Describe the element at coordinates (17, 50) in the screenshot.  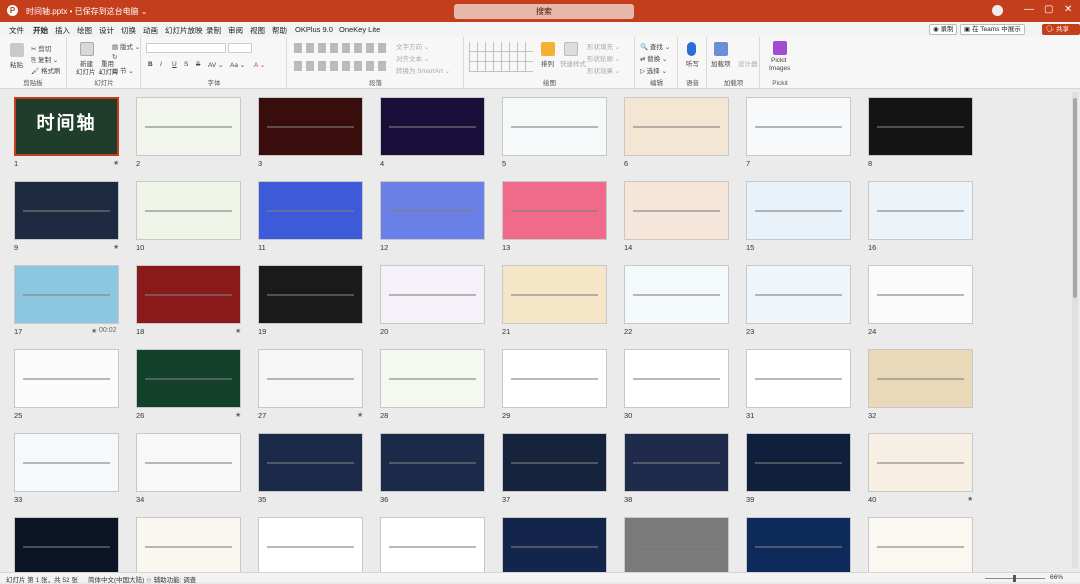
I see `paste-icon` at that location.